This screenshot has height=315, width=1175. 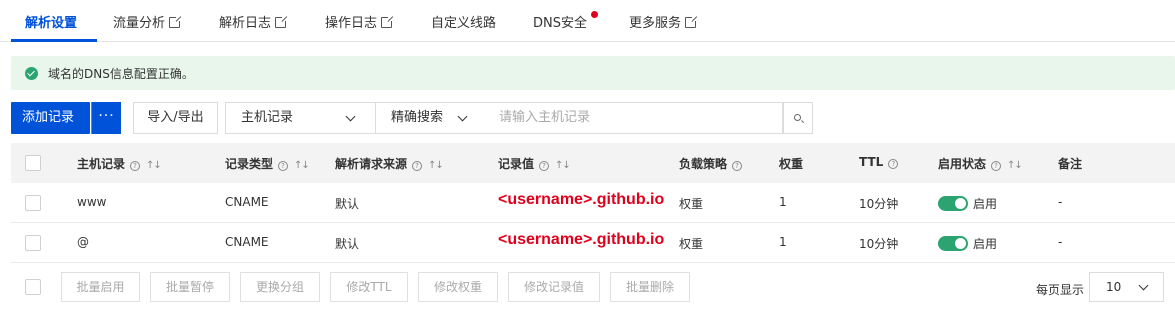 I want to click on add-record-button: 添加记录, so click(x=50, y=118).